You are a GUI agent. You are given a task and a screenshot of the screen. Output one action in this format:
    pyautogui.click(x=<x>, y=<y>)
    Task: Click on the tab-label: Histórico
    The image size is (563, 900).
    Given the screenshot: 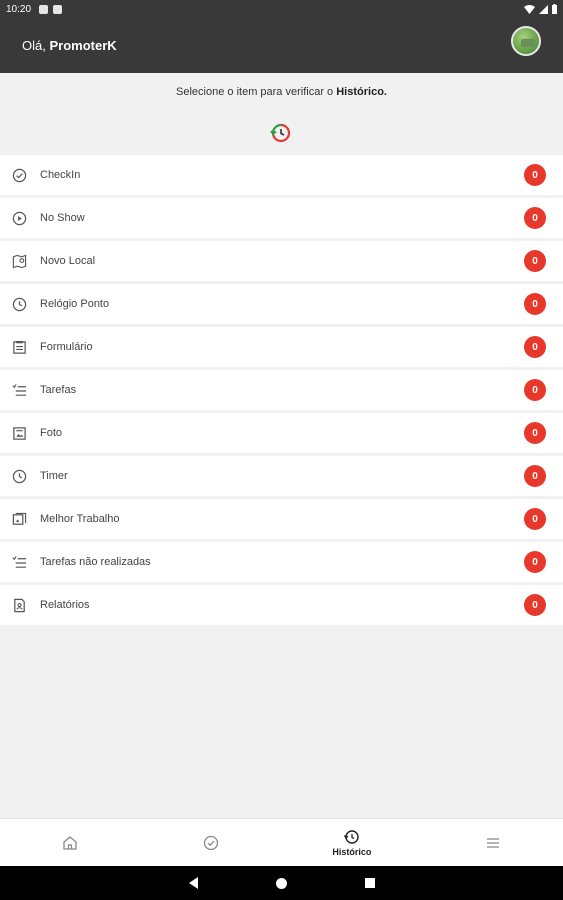 What is the action you would take?
    pyautogui.click(x=352, y=851)
    